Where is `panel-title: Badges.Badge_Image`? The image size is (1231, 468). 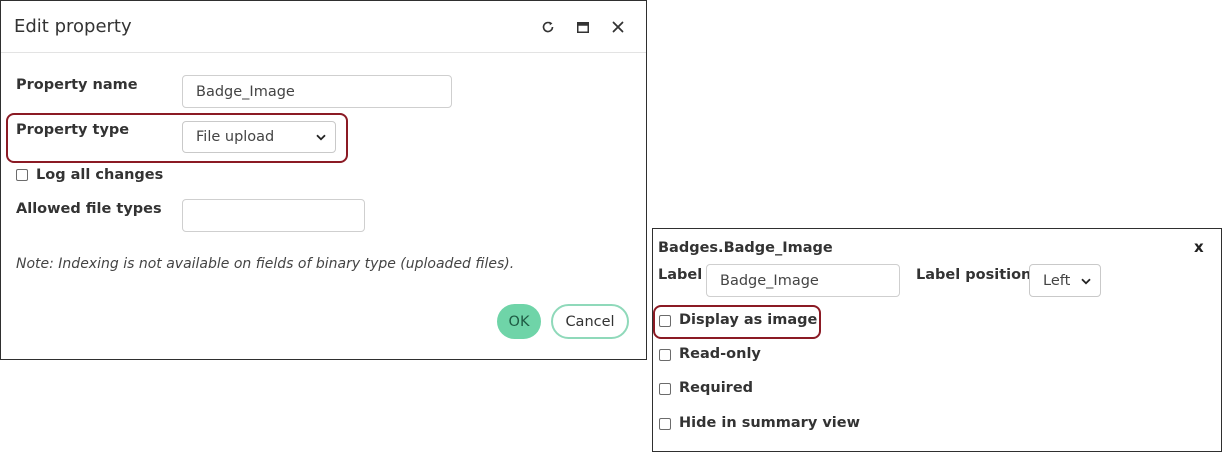 panel-title: Badges.Badge_Image is located at coordinates (745, 248).